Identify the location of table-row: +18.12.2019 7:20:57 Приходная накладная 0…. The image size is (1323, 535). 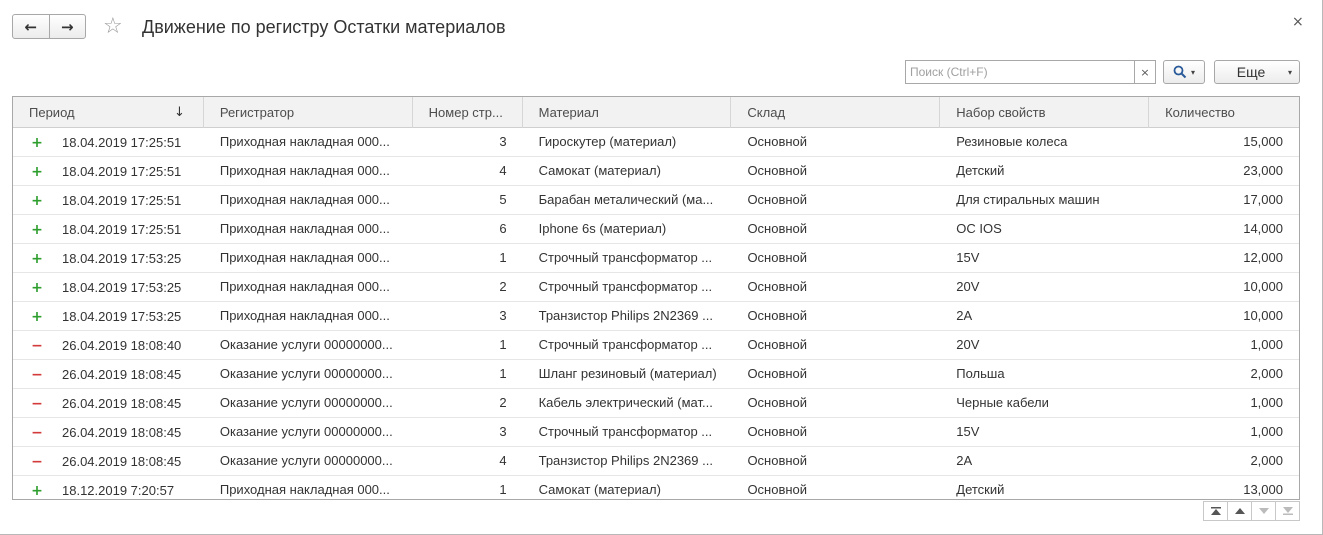
(656, 487).